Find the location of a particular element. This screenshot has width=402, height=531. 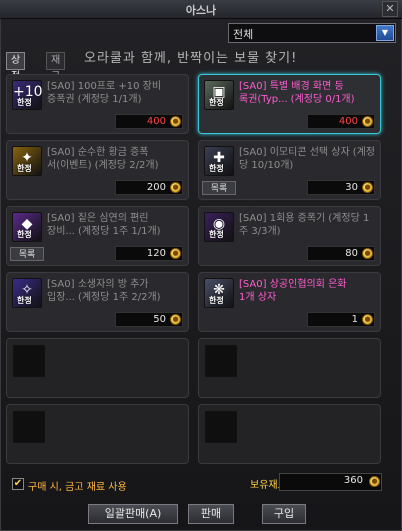

item-name: [SA0] 이모티콘 선택 상자 (계정당 10/10개) is located at coordinates (308, 160).